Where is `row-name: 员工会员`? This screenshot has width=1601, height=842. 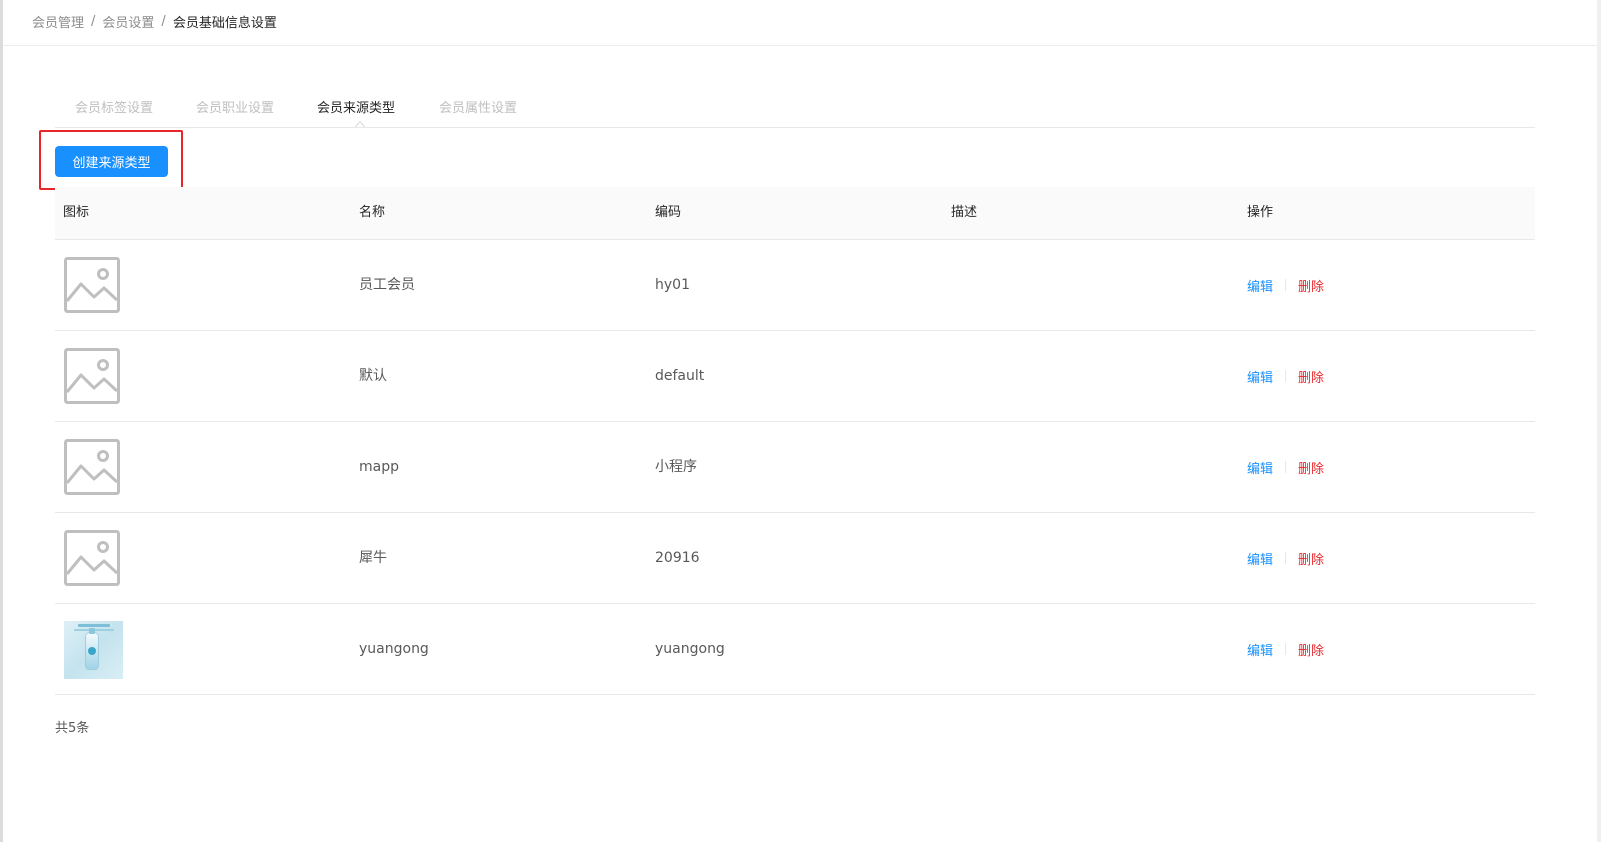 row-name: 员工会员 is located at coordinates (387, 285).